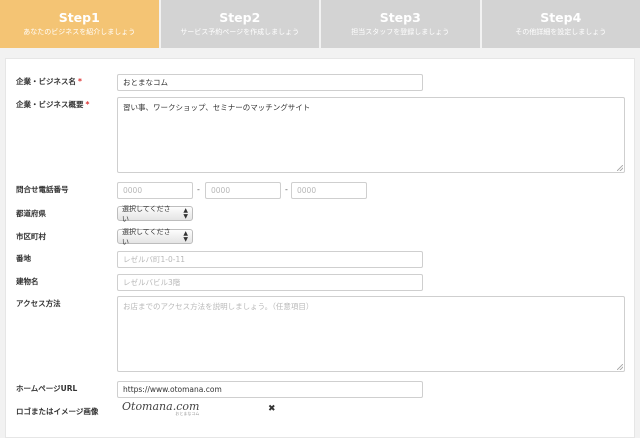 Image resolution: width=640 pixels, height=438 pixels. I want to click on step-1-subtitle: あなたのビジネスを紹介しましょう, so click(79, 32).